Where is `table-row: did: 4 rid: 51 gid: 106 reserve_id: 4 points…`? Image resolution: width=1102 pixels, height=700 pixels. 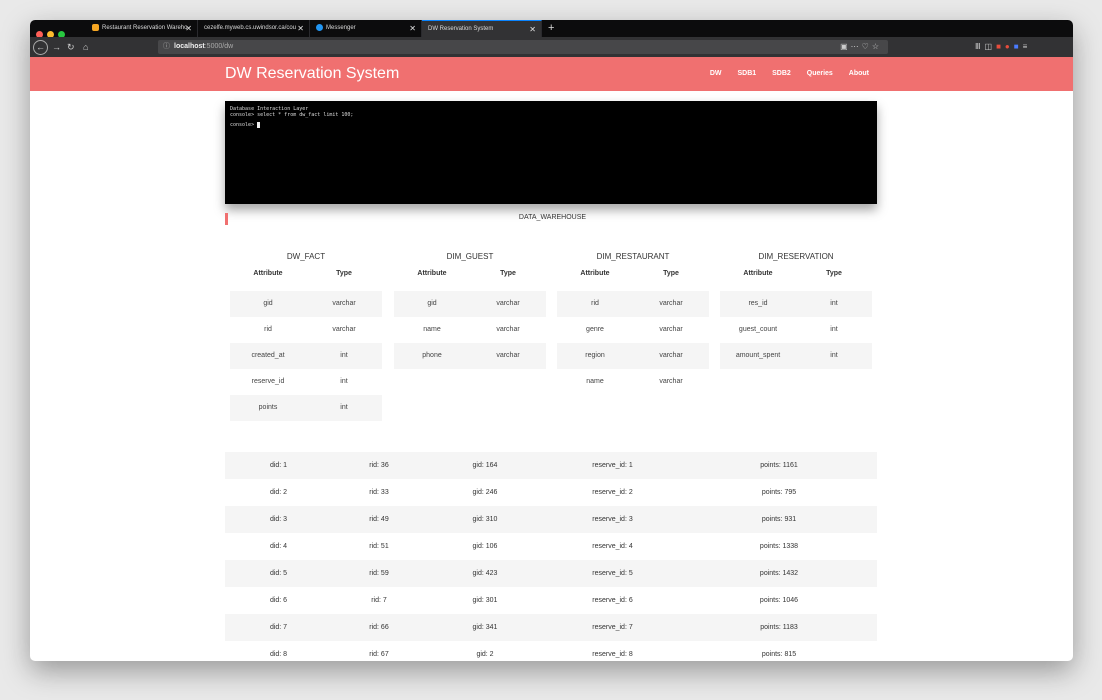 table-row: did: 4 rid: 51 gid: 106 reserve_id: 4 points… is located at coordinates (551, 546).